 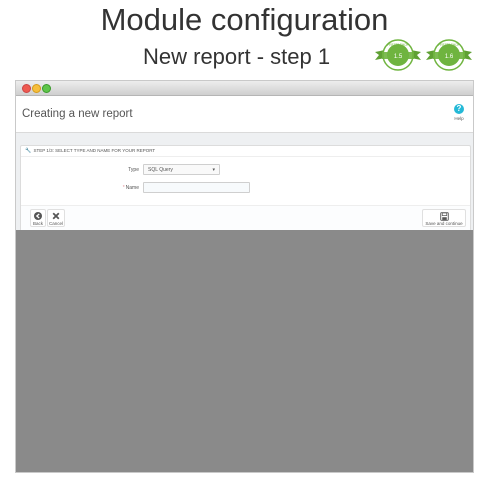 I want to click on name-label-wrap: *Name, so click(x=131, y=188).